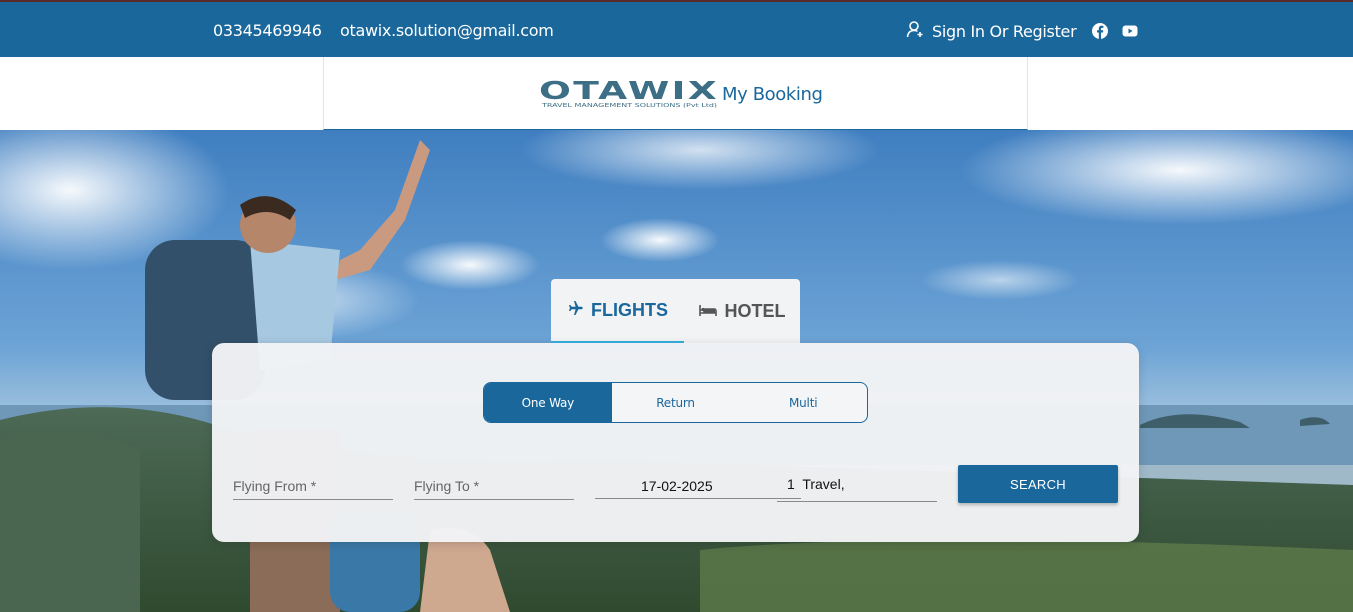 The height and width of the screenshot is (612, 1353). What do you see at coordinates (447, 30) in the screenshot?
I see `contact-email: otawix.solution@gmail.com` at bounding box center [447, 30].